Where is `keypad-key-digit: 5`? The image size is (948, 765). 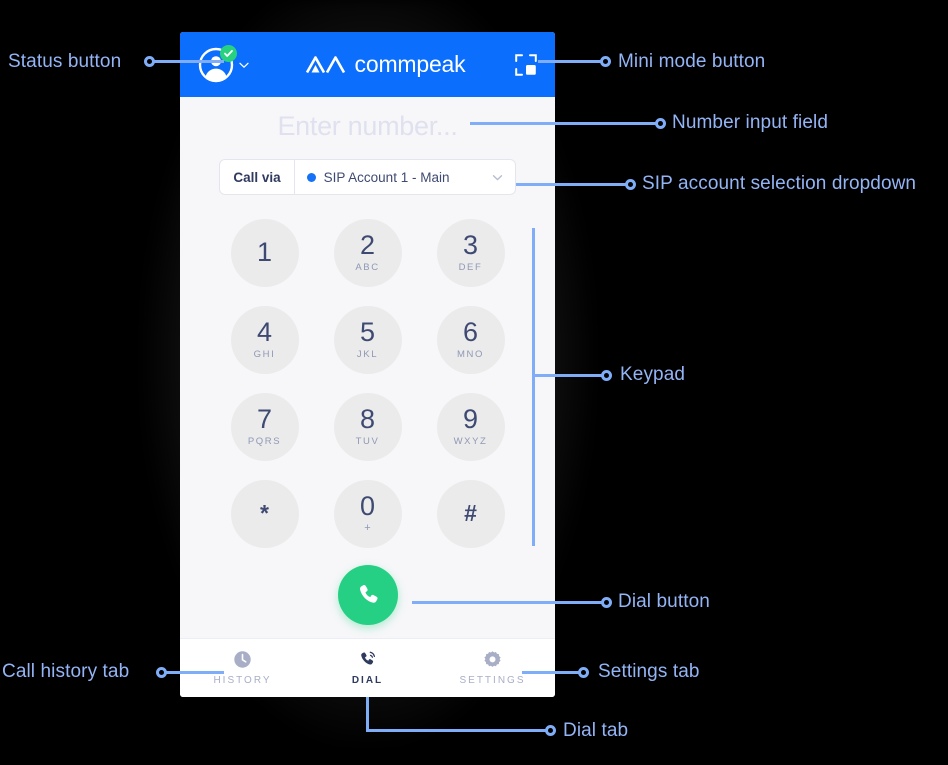 keypad-key-digit: 5 is located at coordinates (367, 332).